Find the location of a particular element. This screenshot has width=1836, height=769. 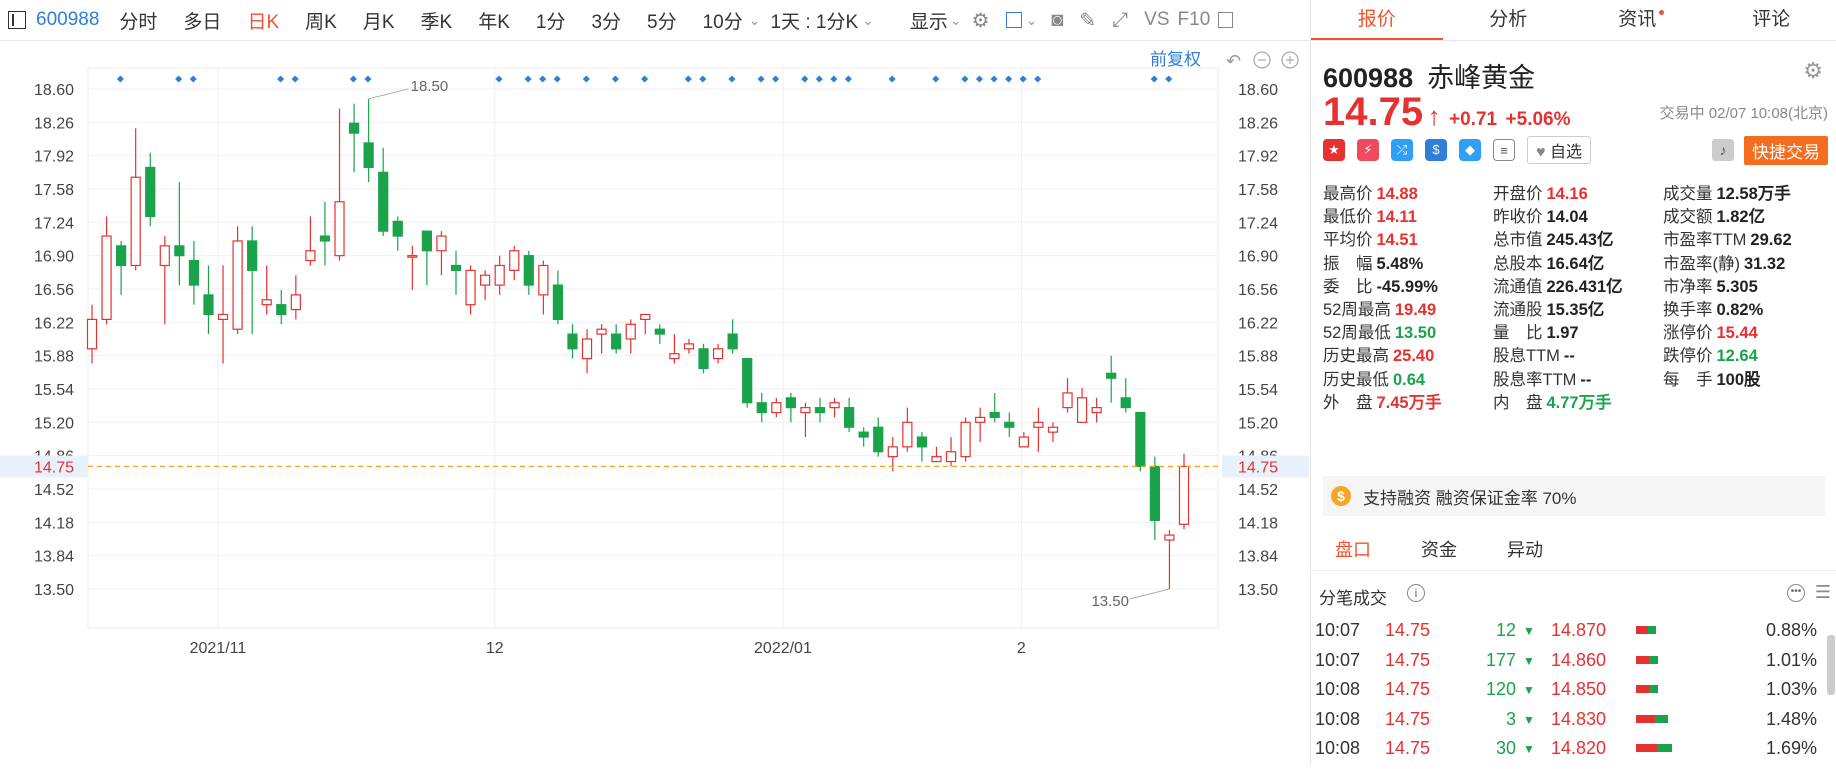

stat-key: 量 比 is located at coordinates (1518, 333).